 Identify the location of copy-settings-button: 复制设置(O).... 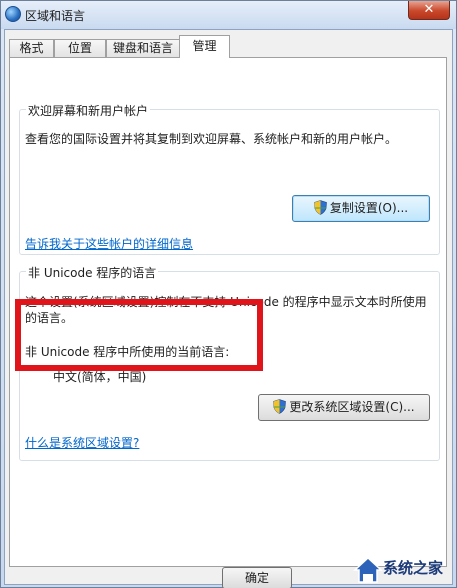
(361, 208).